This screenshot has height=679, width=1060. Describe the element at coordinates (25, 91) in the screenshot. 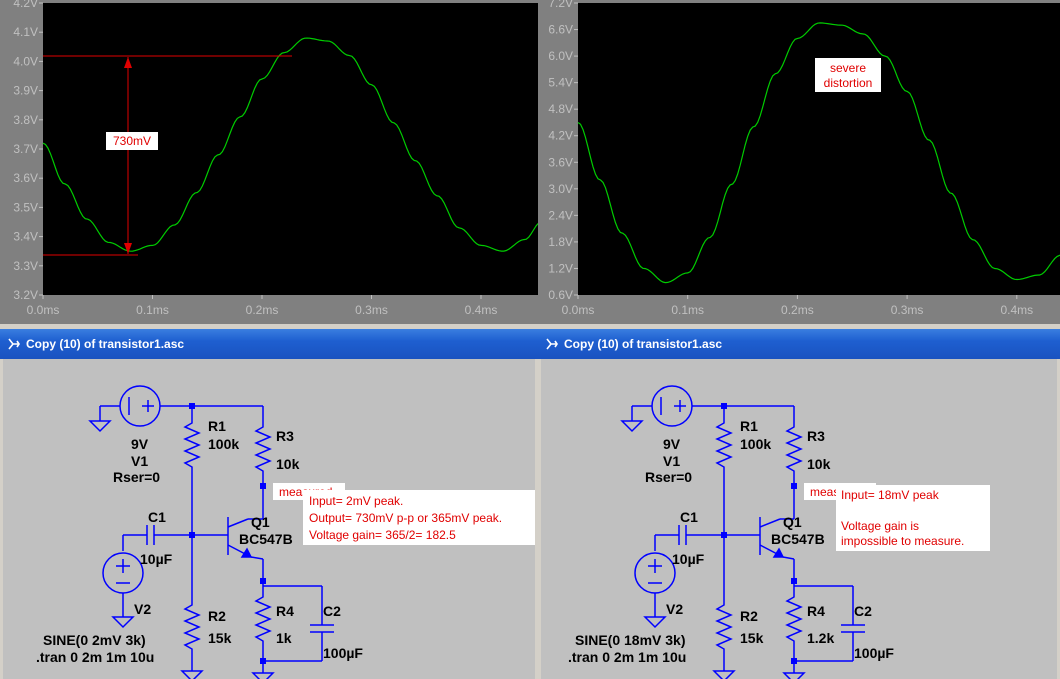

I see `y-tick-label: 3.9V` at that location.